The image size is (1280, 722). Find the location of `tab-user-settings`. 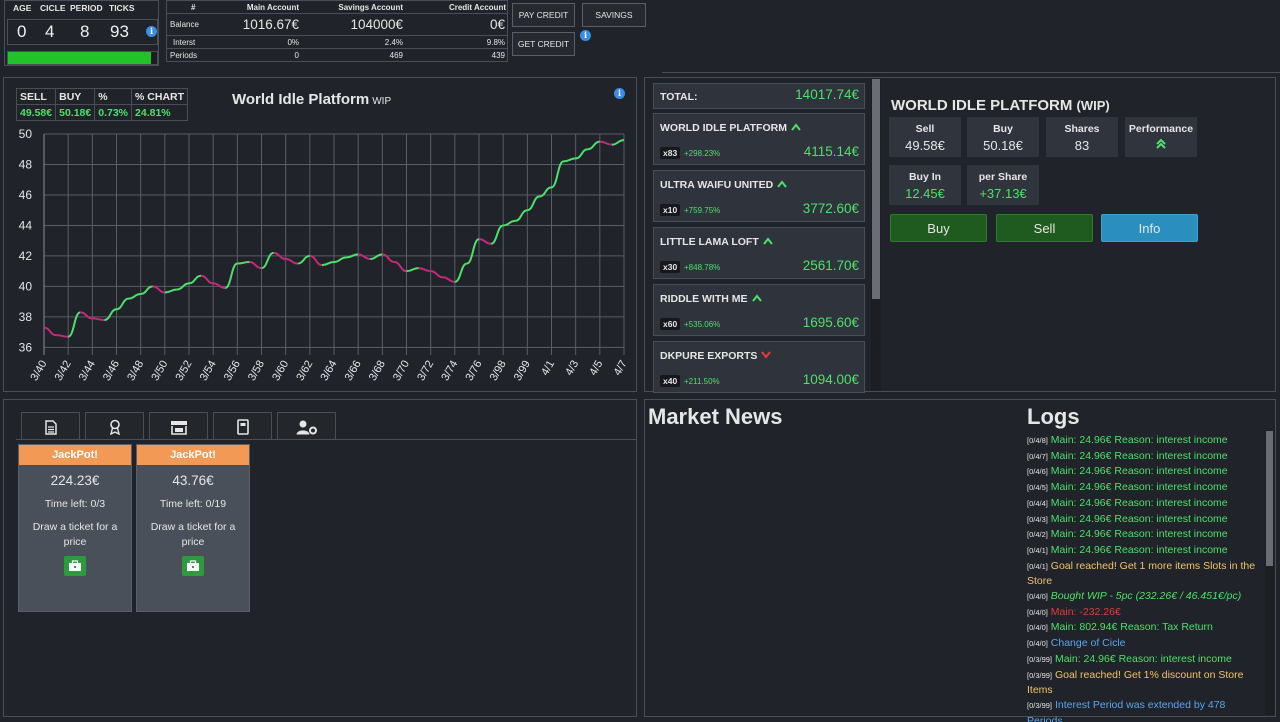

tab-user-settings is located at coordinates (306, 426).